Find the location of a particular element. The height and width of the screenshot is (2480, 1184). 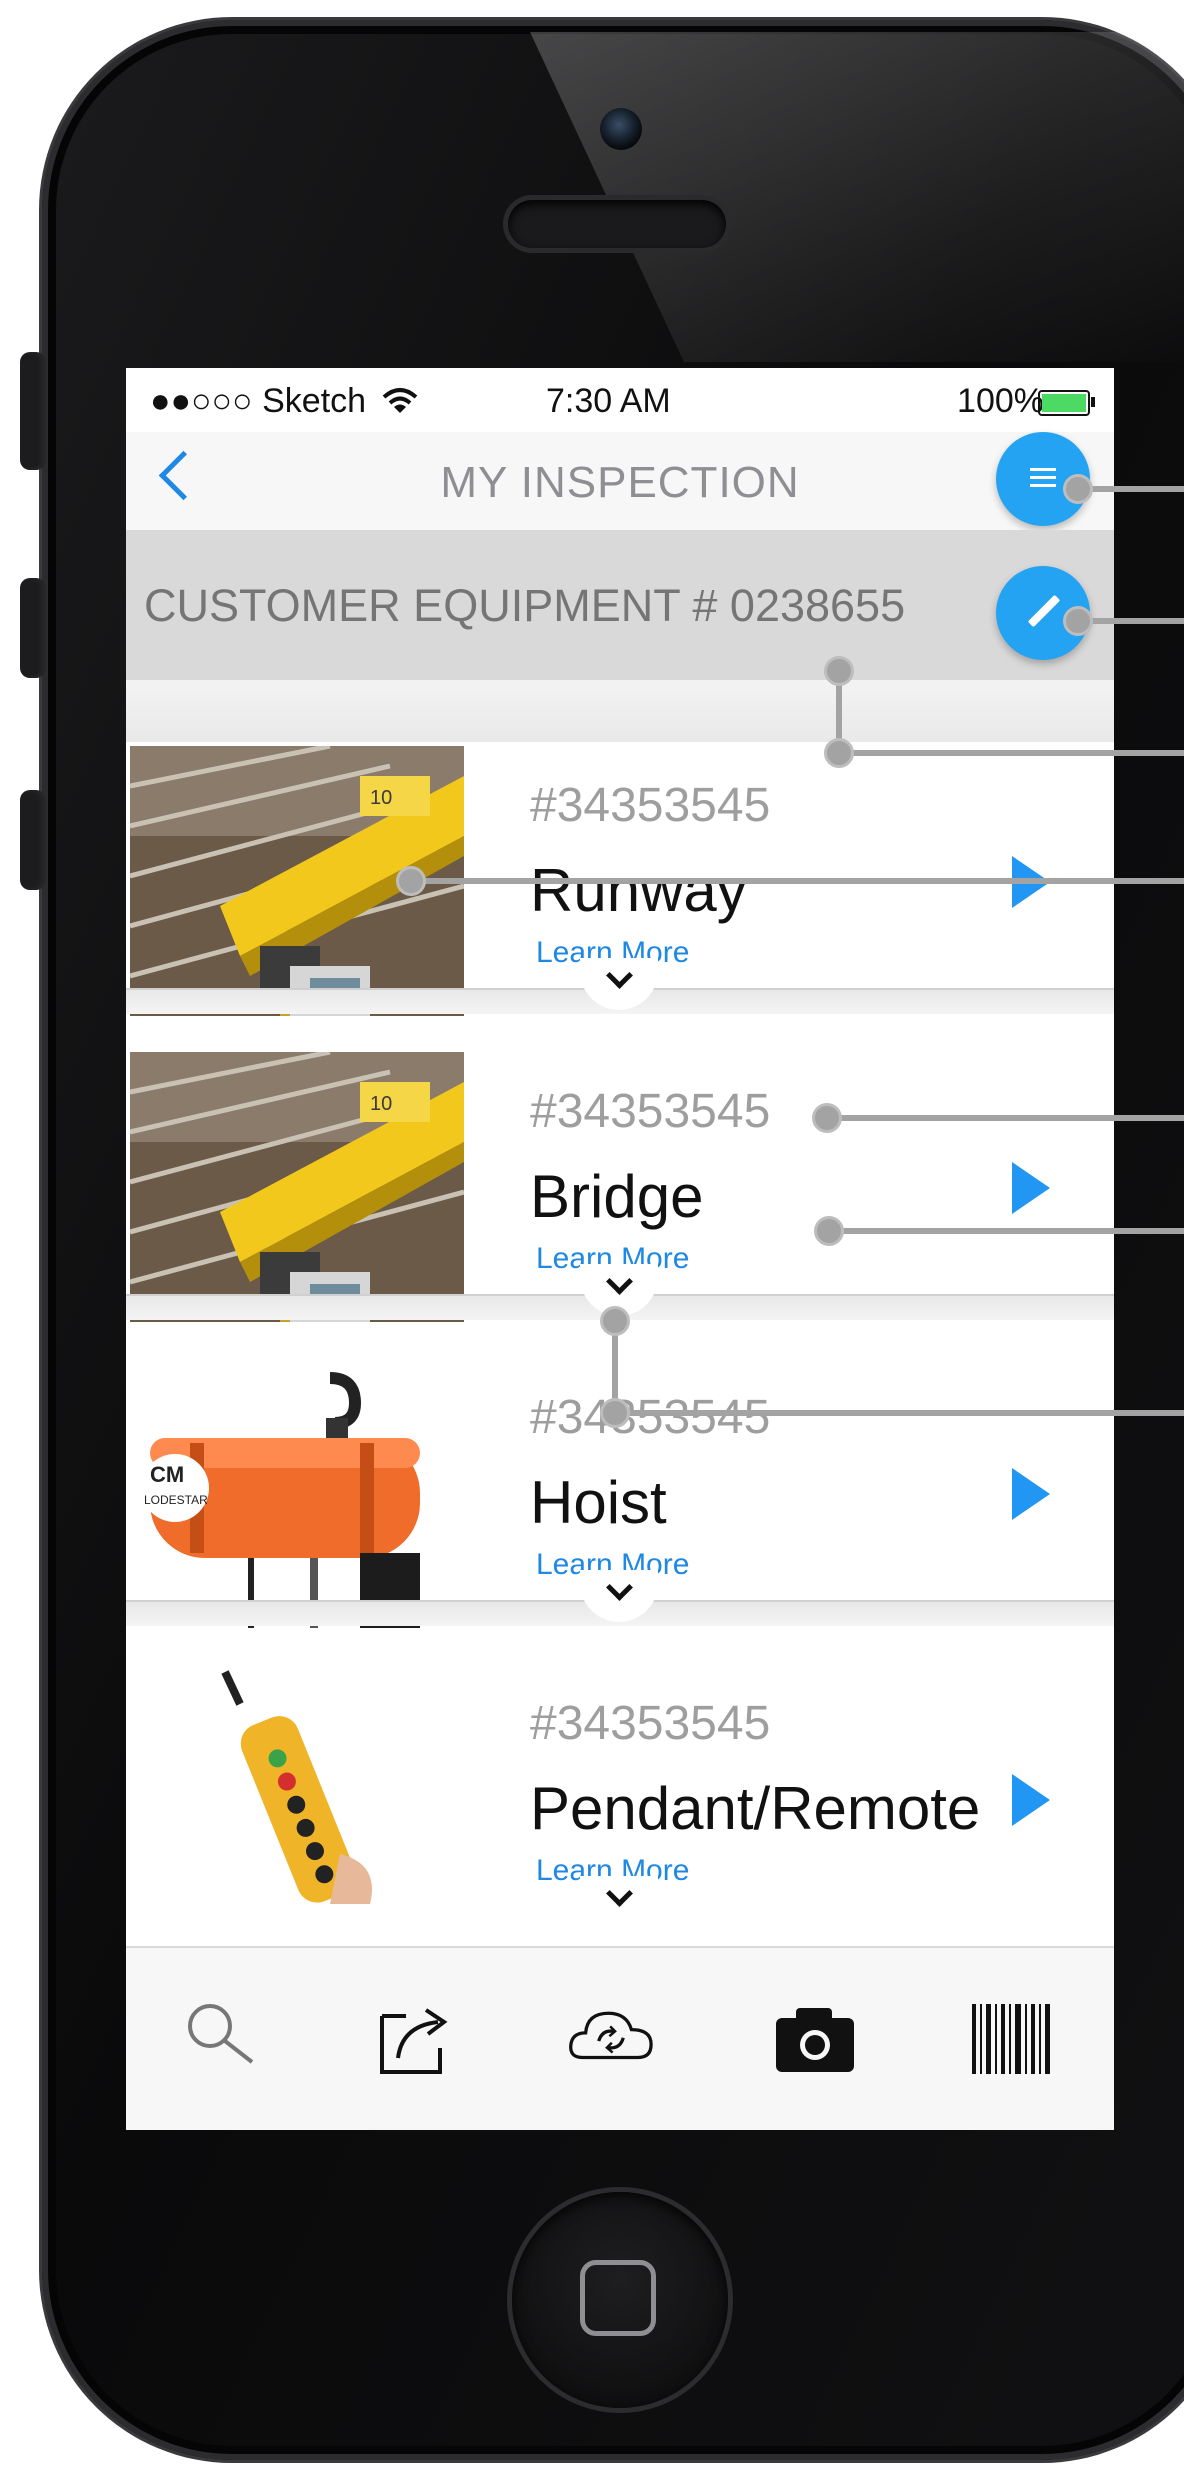

callout-line-edit is located at coordinates (1131, 621).